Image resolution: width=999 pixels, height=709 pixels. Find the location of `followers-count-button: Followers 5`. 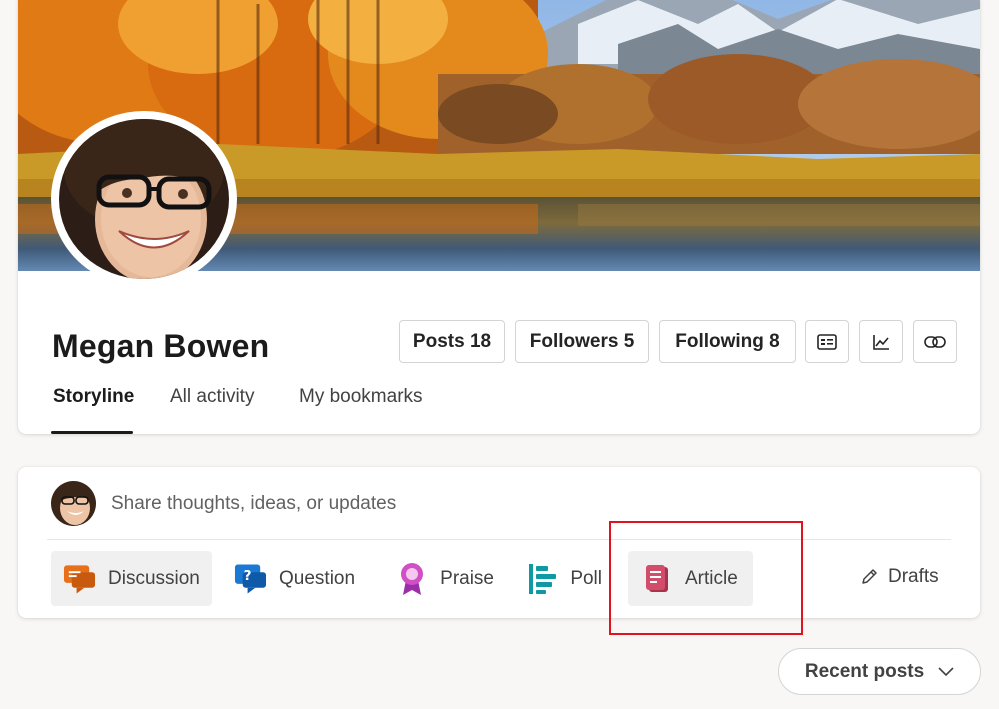

followers-count-button: Followers 5 is located at coordinates (582, 341).